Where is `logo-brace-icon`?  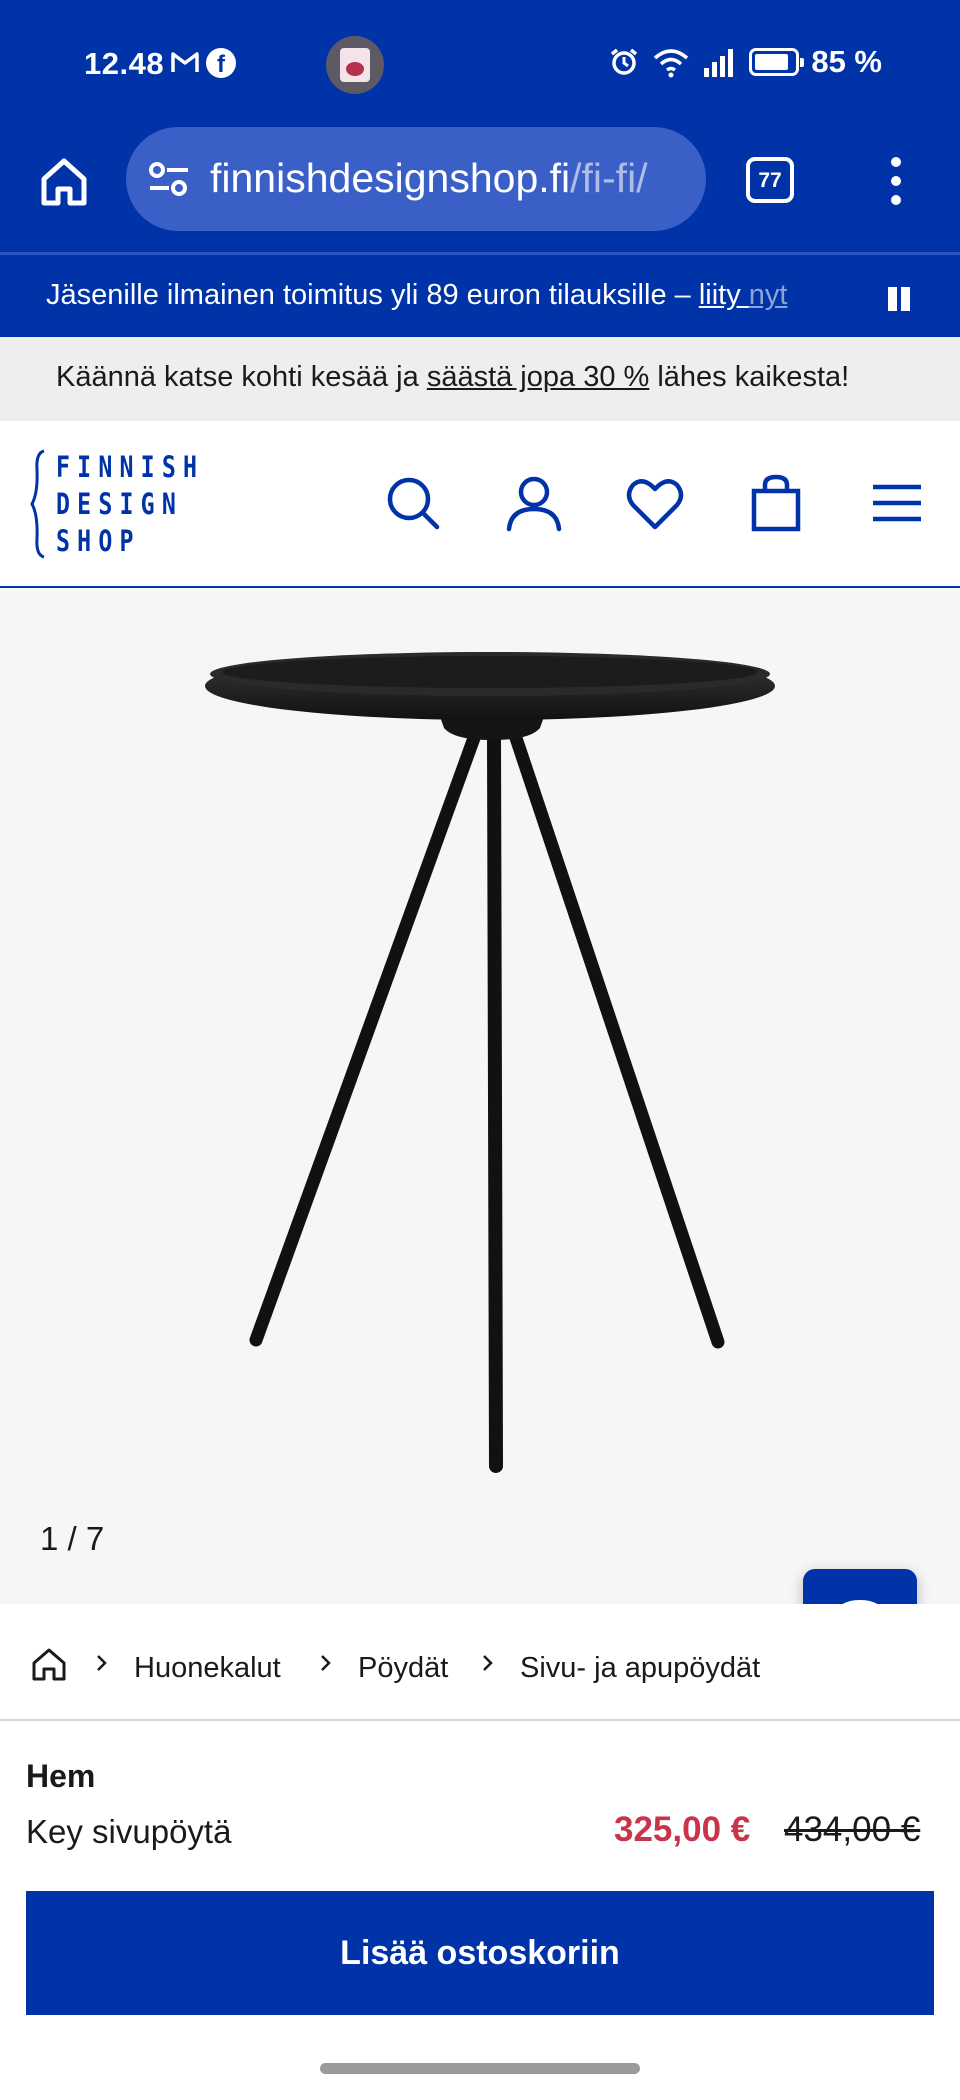
logo-brace-icon is located at coordinates (37, 504).